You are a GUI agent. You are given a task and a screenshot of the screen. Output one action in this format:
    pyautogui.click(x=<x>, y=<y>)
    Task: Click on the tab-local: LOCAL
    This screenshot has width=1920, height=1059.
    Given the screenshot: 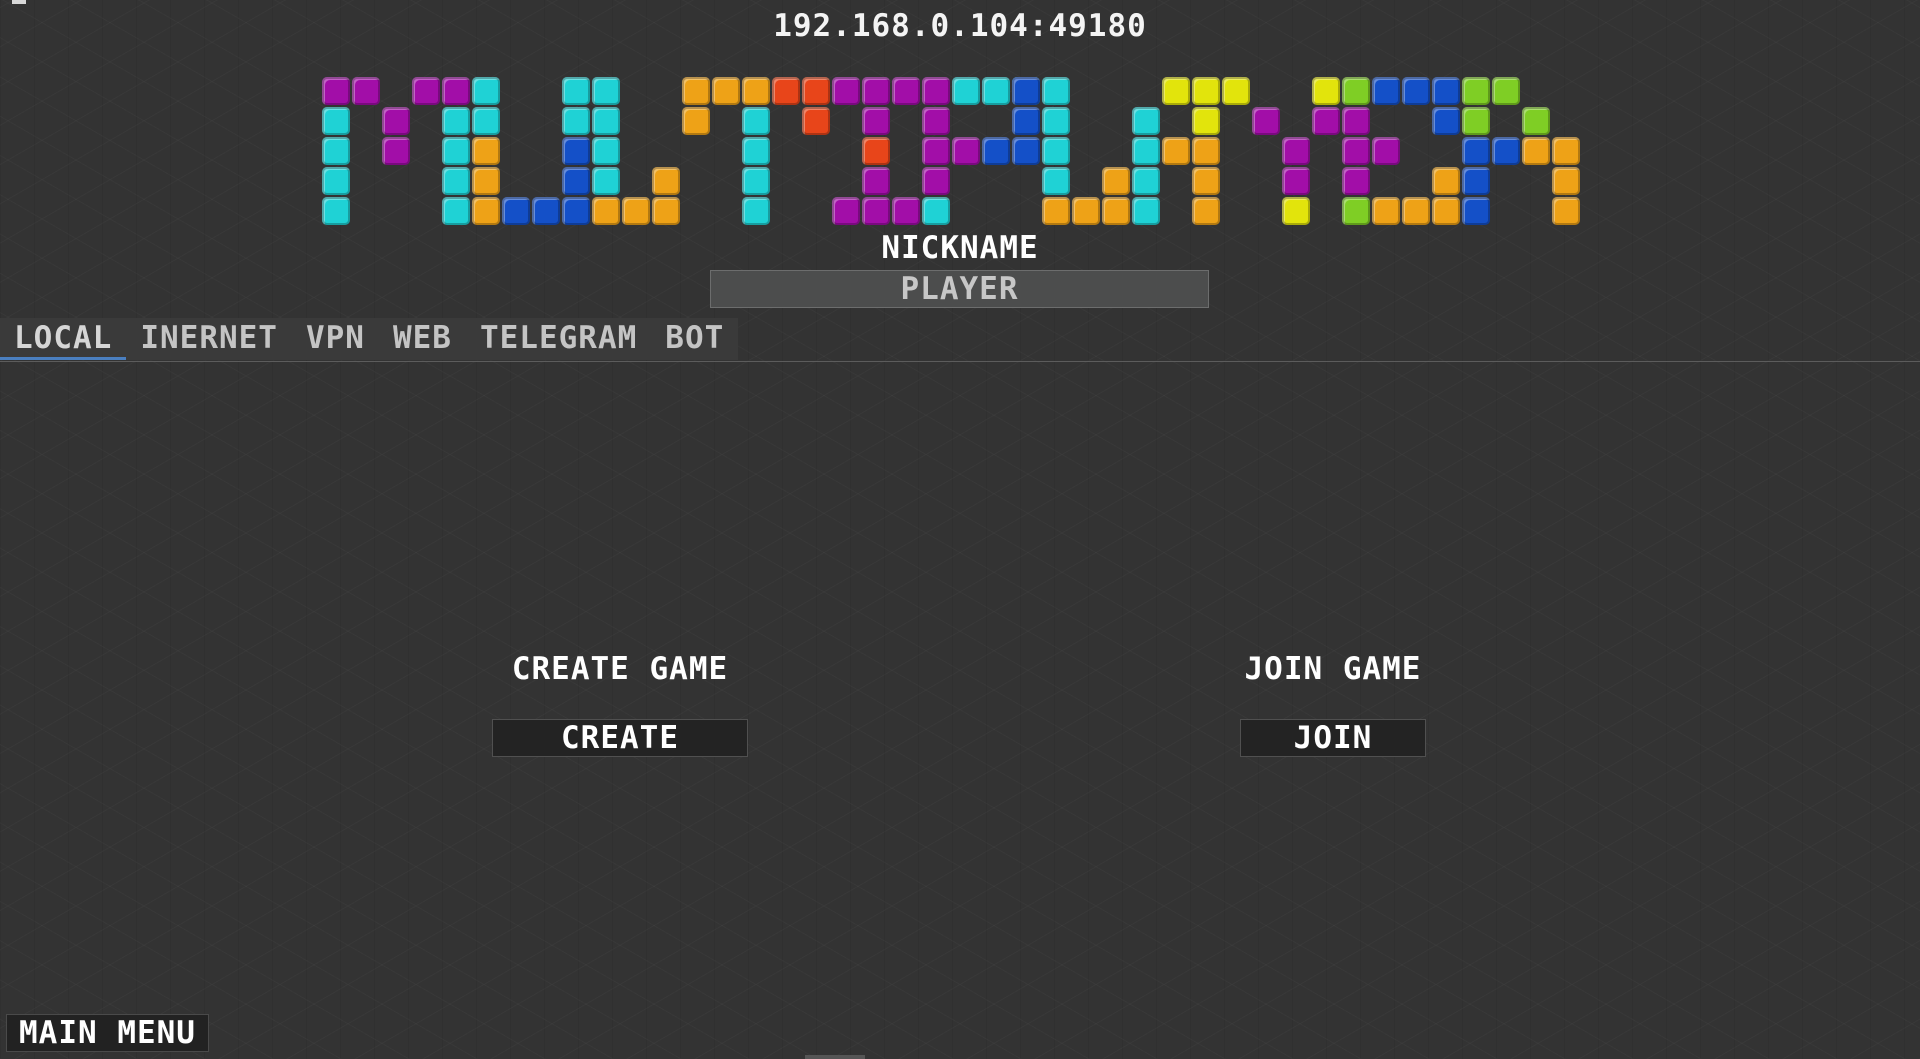 What is the action you would take?
    pyautogui.click(x=63, y=339)
    